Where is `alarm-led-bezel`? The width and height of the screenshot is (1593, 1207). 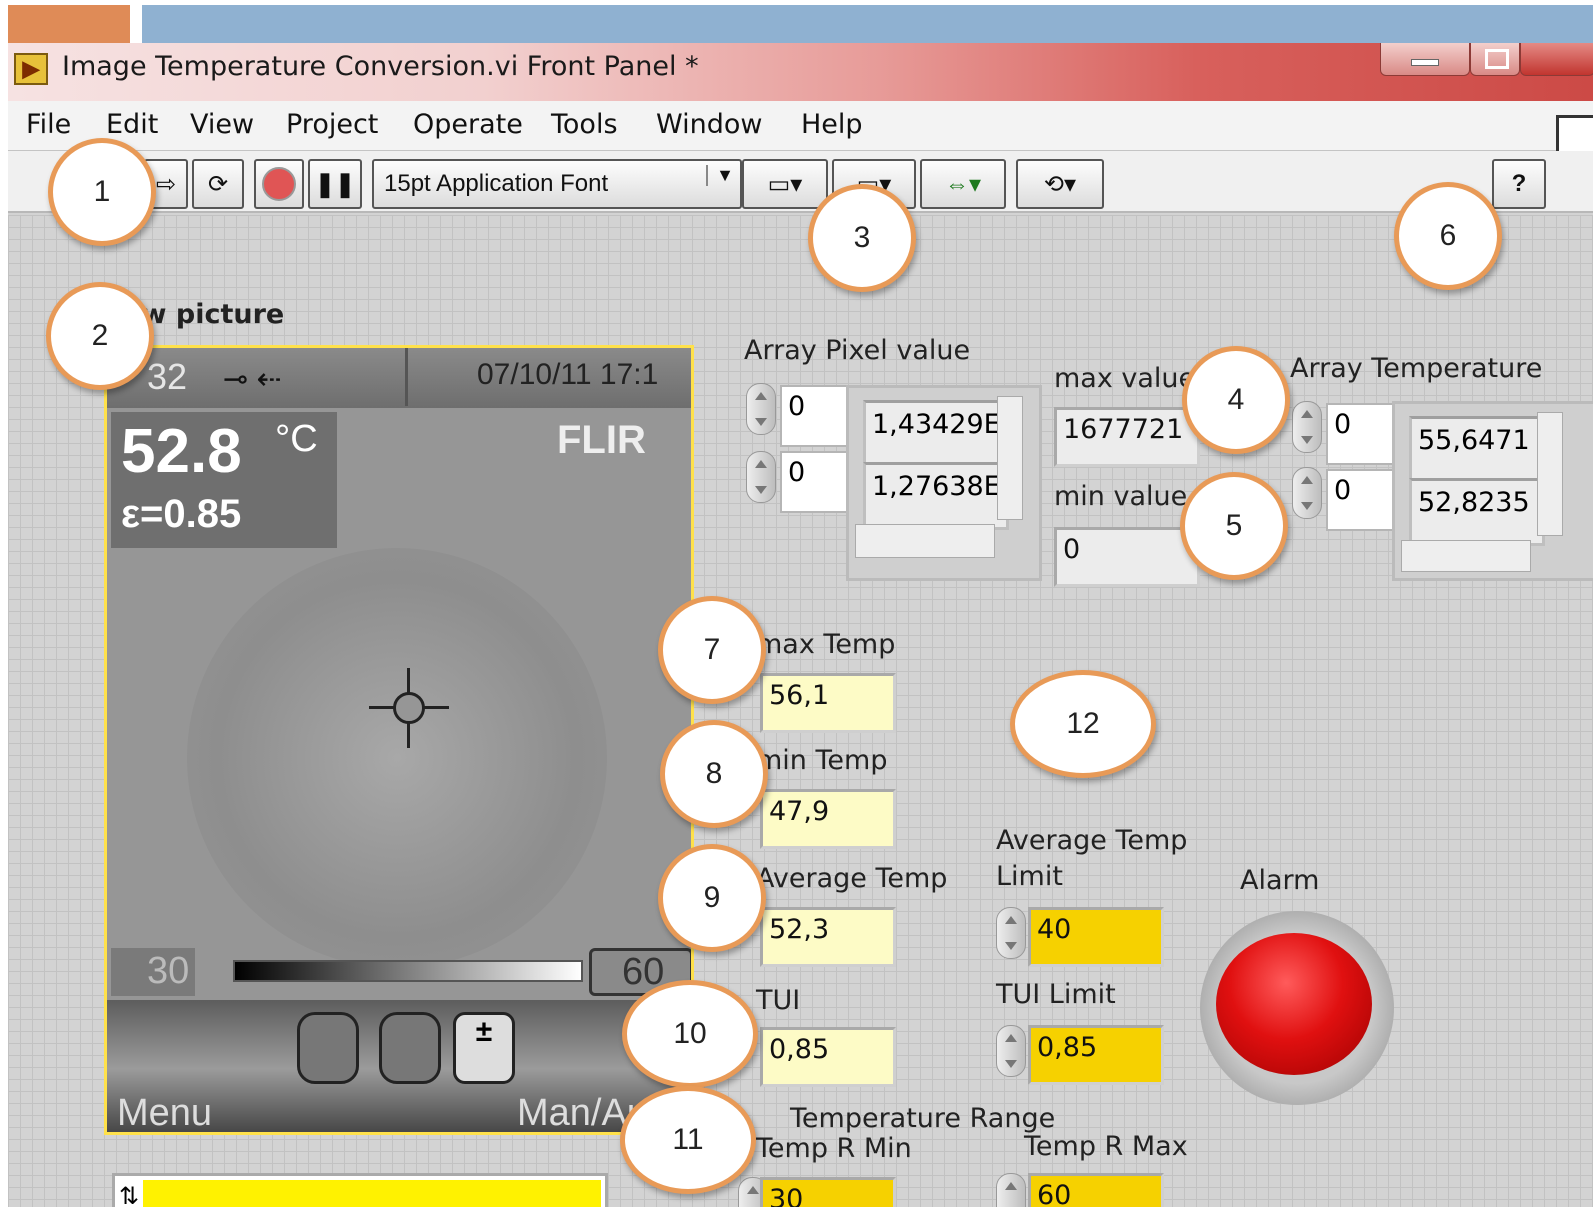
alarm-led-bezel is located at coordinates (1297, 1008).